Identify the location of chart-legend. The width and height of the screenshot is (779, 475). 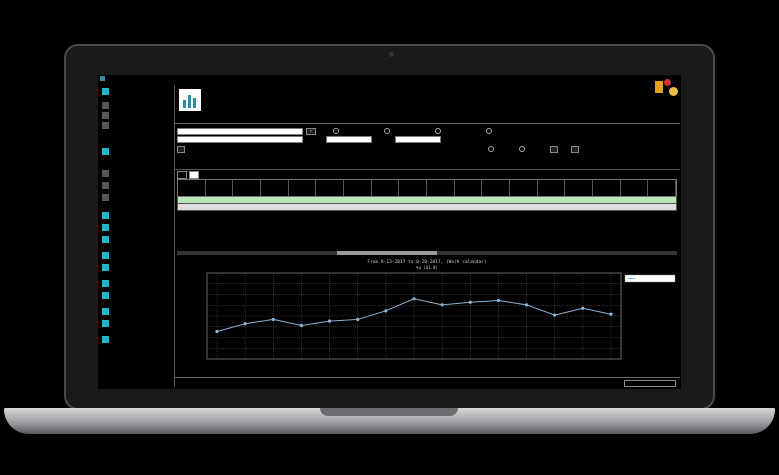
(650, 278).